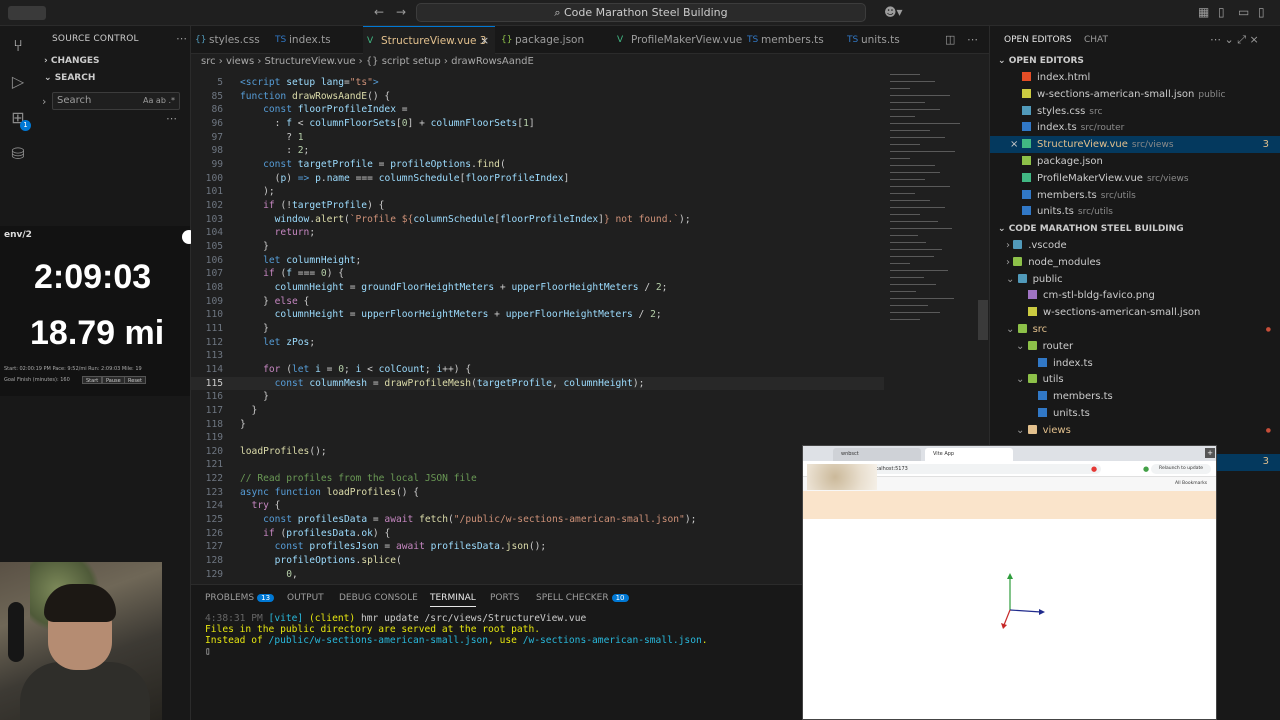  What do you see at coordinates (537, 534) in the screenshot?
I see `code-line: 126 if (profilesData.ok) {` at bounding box center [537, 534].